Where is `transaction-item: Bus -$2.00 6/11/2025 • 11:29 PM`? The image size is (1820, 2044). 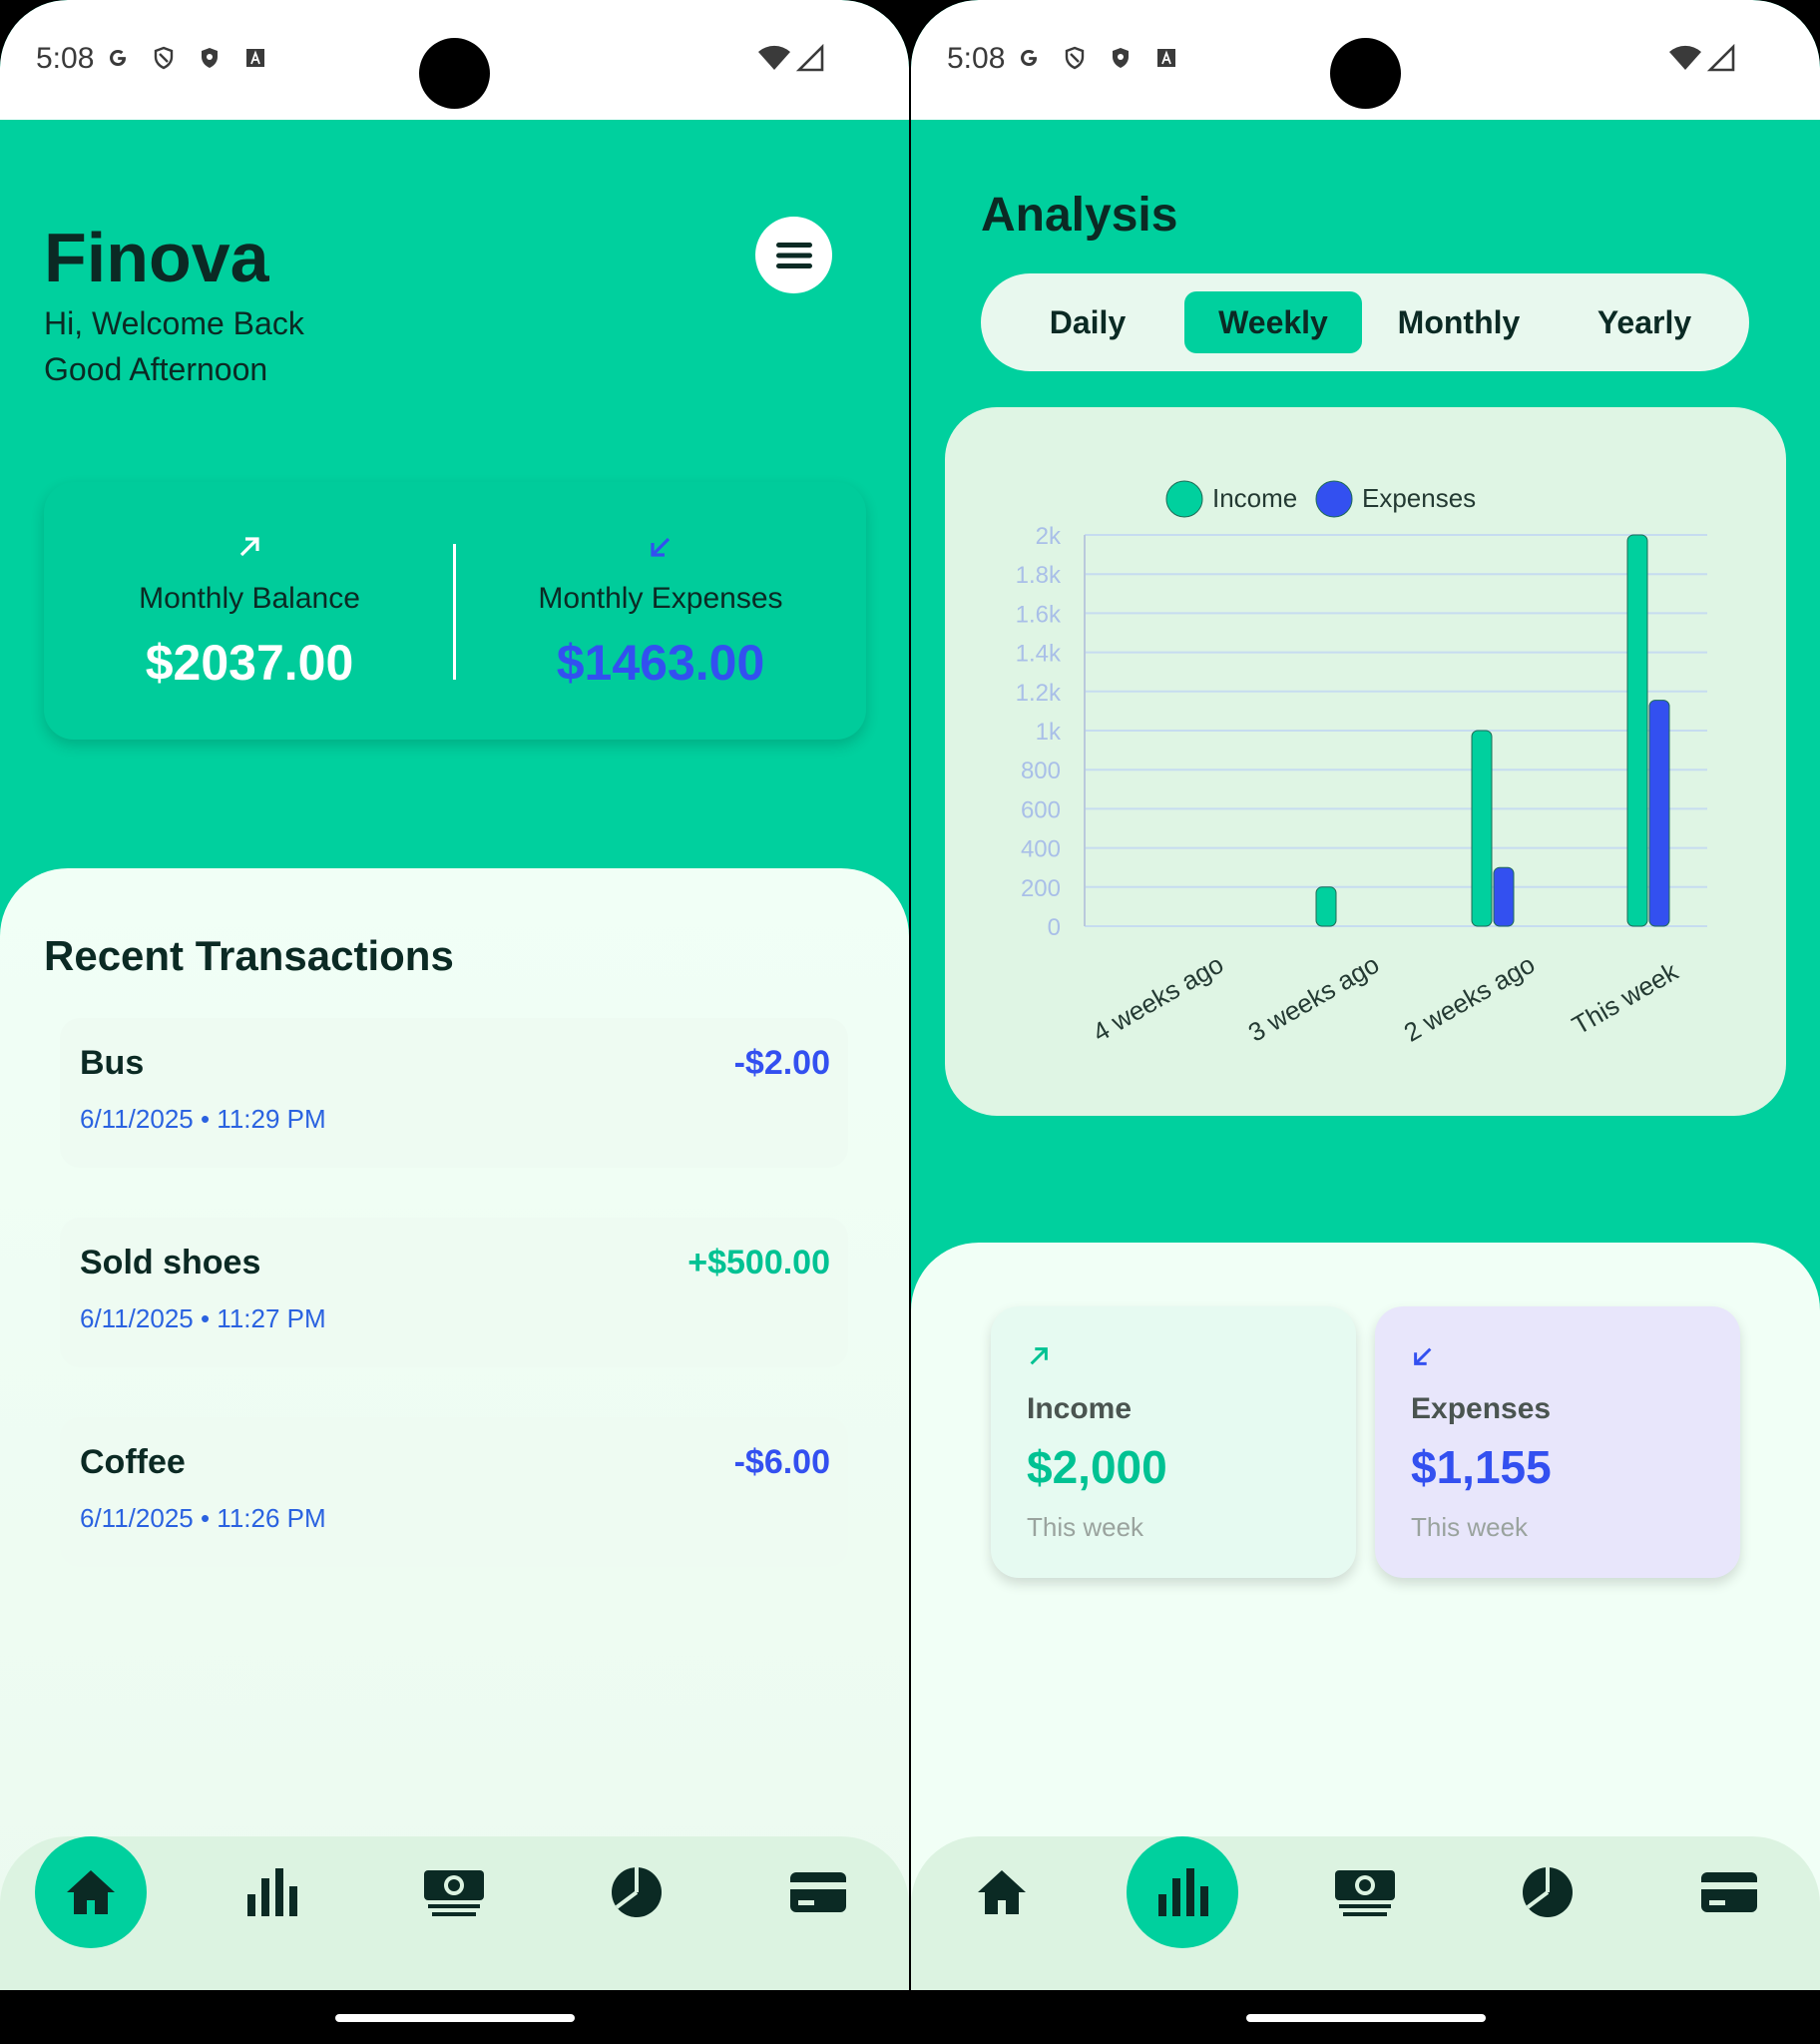
transaction-item: Bus -$2.00 6/11/2025 • 11:29 PM is located at coordinates (454, 1093).